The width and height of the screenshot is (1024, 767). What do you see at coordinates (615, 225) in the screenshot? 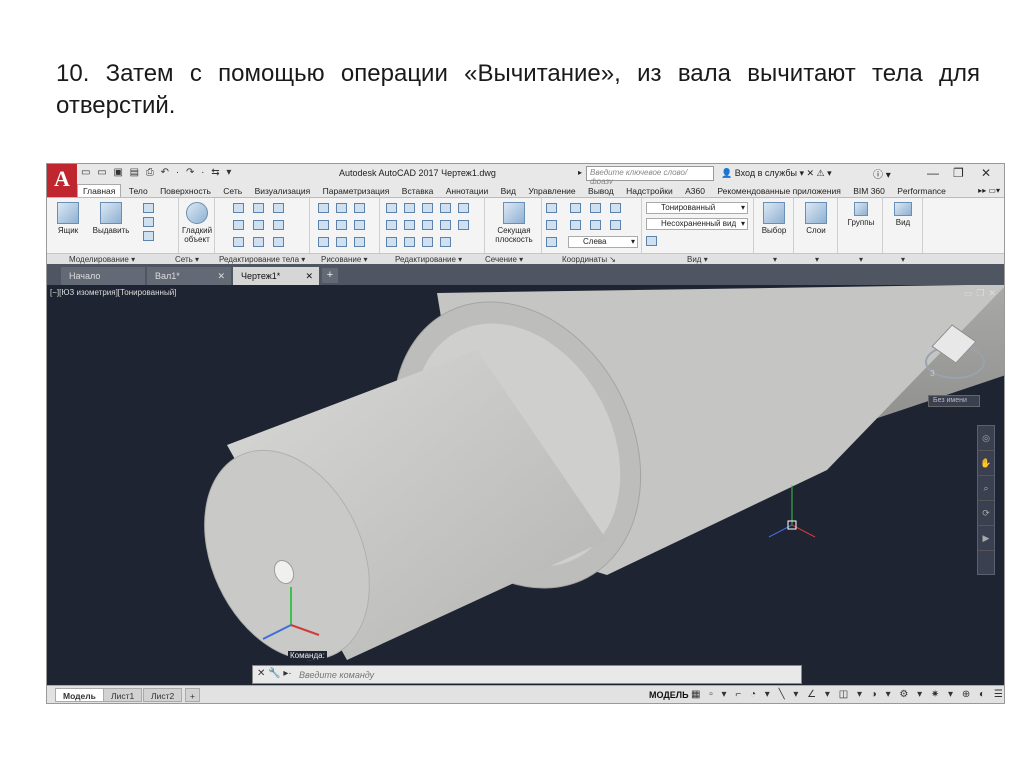
I see `ucs-z-icon` at bounding box center [615, 225].